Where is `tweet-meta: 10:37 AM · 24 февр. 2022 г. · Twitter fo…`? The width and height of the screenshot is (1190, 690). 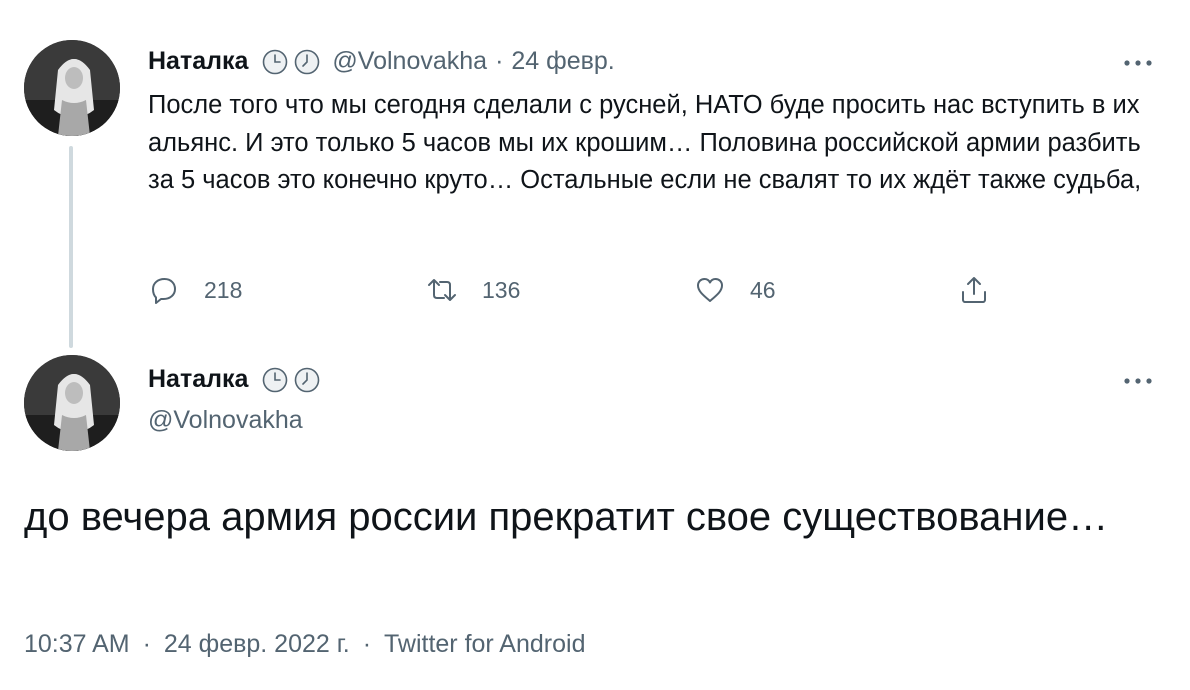 tweet-meta: 10:37 AM · 24 февр. 2022 г. · Twitter fo… is located at coordinates (304, 644).